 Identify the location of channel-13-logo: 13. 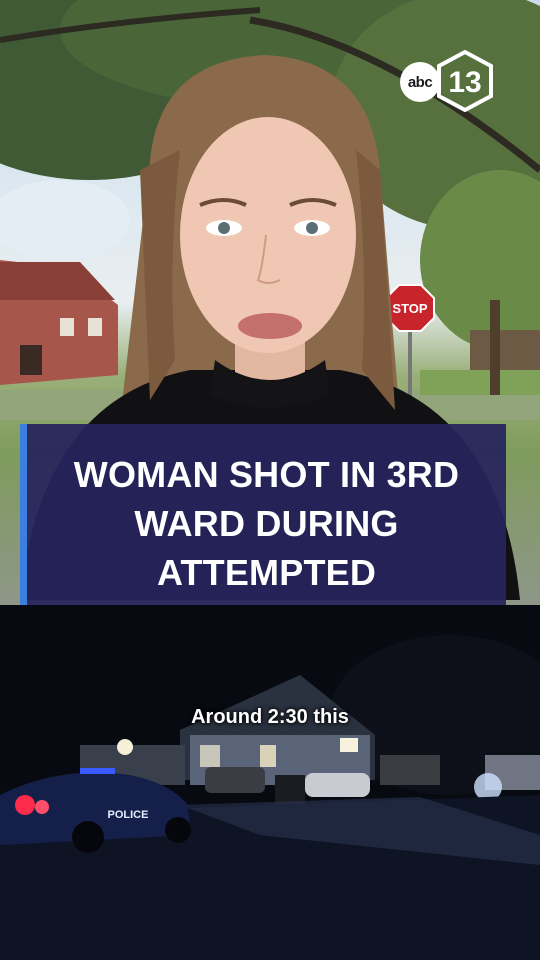
(465, 81).